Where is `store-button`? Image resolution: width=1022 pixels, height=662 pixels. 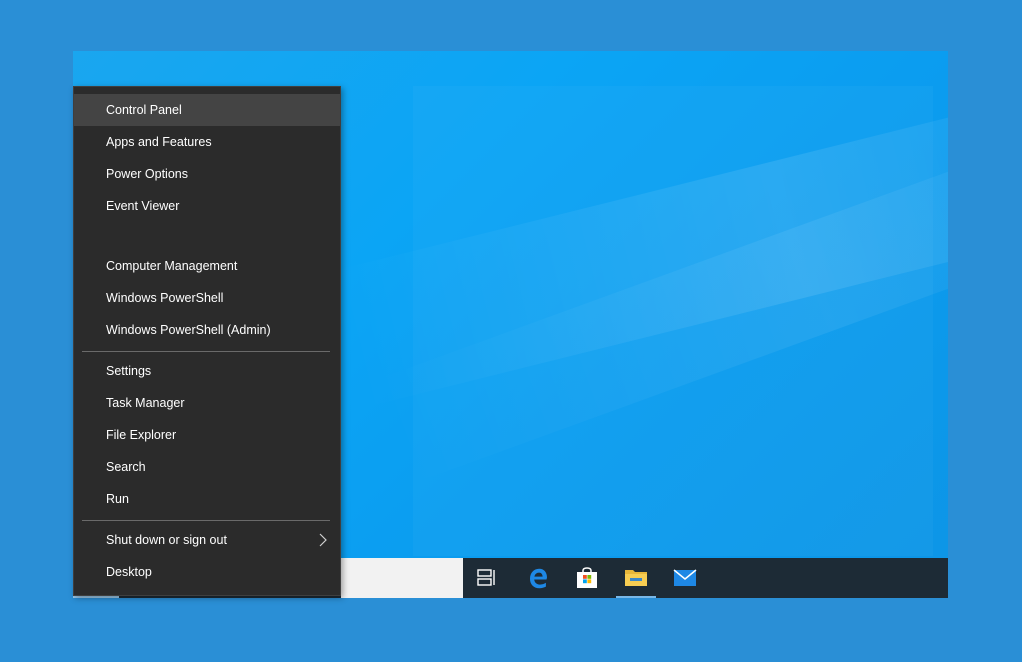
store-button is located at coordinates (587, 578).